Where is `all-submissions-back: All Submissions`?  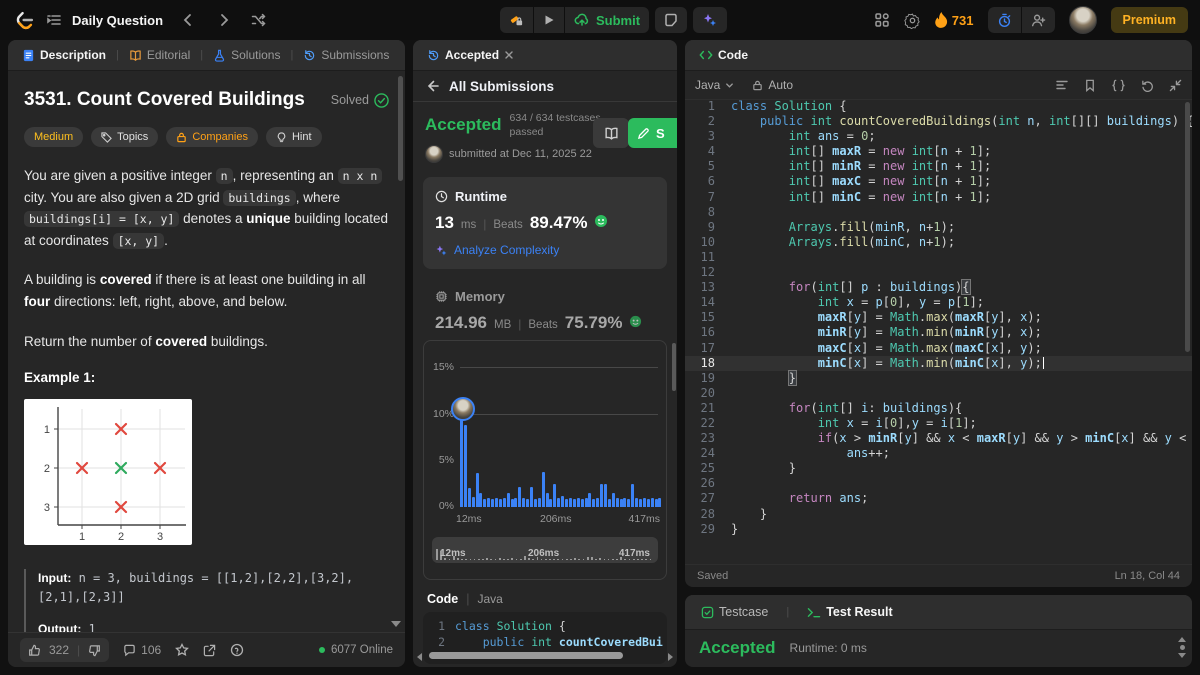
all-submissions-back: All Submissions is located at coordinates (545, 86).